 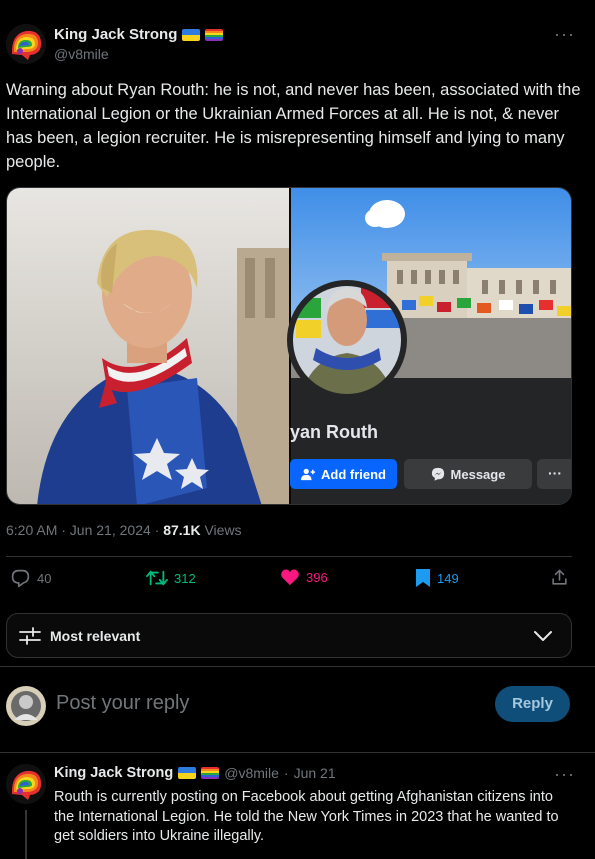 I want to click on message-label: Message, so click(x=478, y=474).